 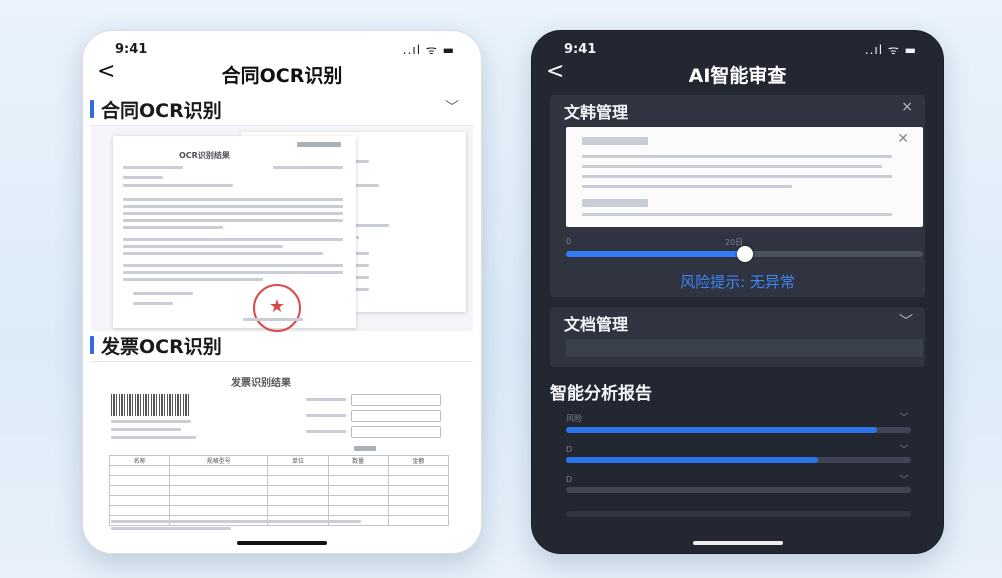 I want to click on table-header: 金额, so click(x=418, y=460).